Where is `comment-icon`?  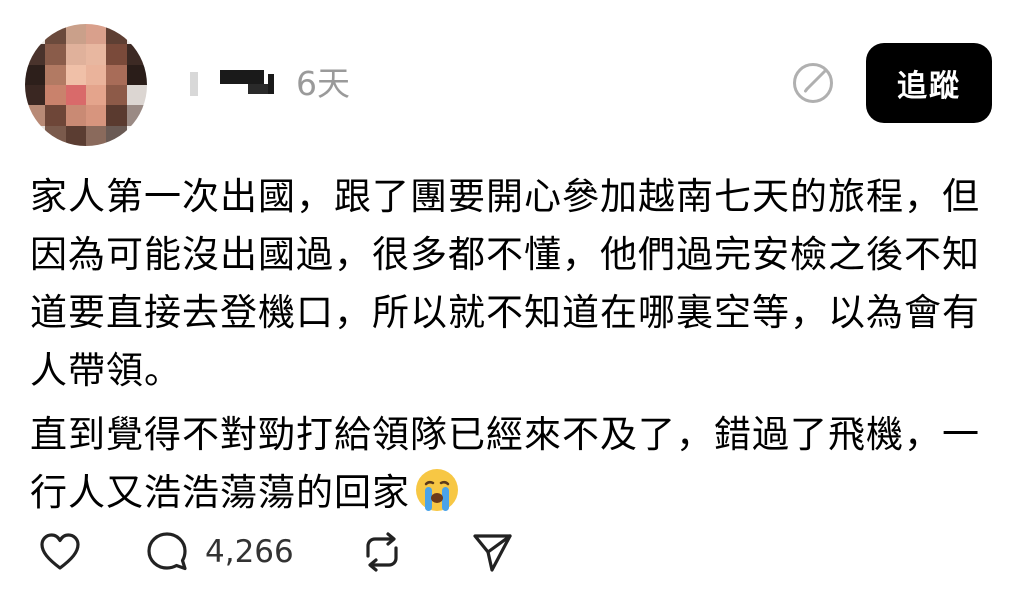 comment-icon is located at coordinates (167, 552).